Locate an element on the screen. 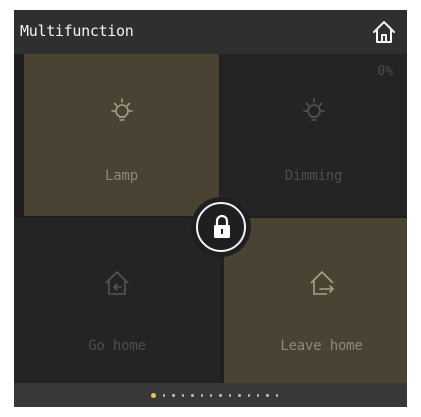 This screenshot has height=417, width=421. page-title: Multifunction is located at coordinates (77, 31).